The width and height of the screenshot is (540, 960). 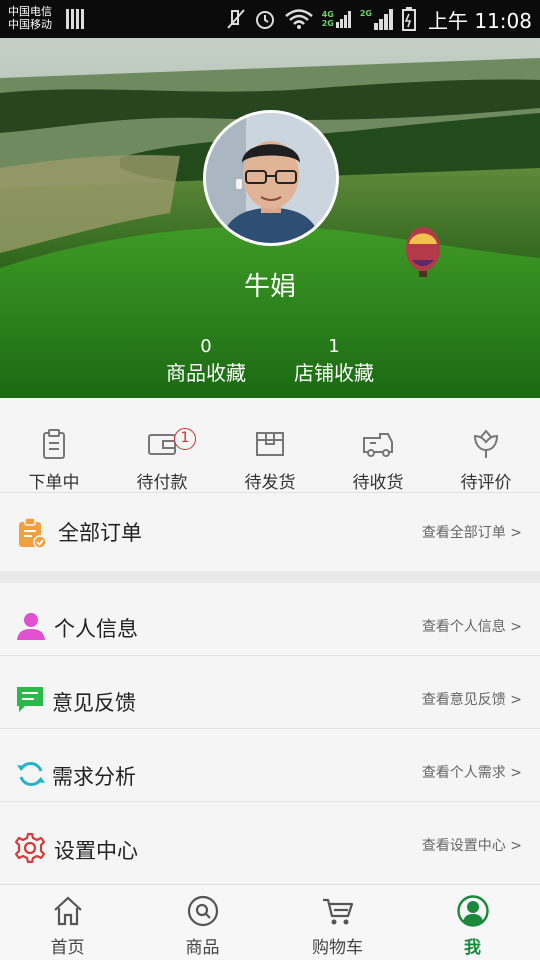 I want to click on carrier-1: 中国电信, so click(x=30, y=11).